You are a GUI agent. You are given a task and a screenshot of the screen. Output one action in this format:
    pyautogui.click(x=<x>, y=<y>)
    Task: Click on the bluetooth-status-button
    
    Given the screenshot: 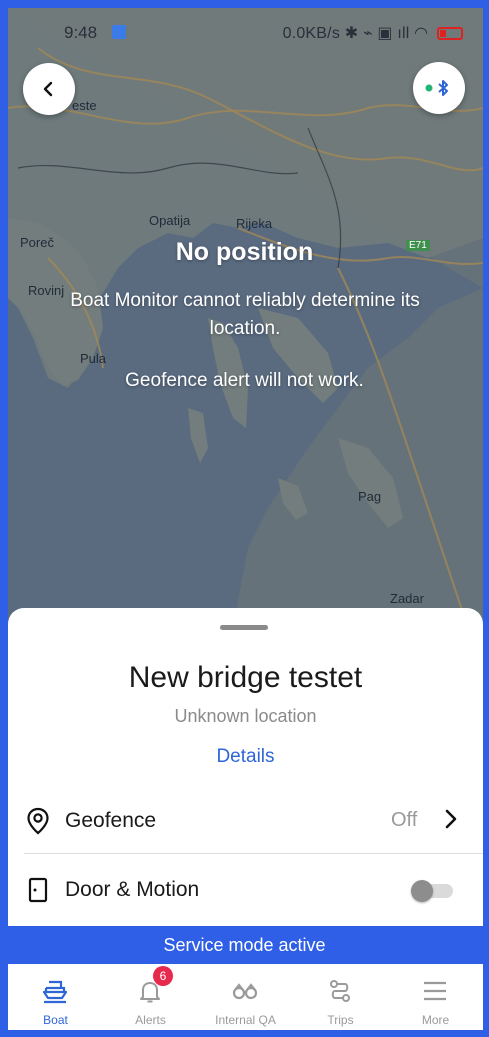 What is the action you would take?
    pyautogui.click(x=439, y=88)
    